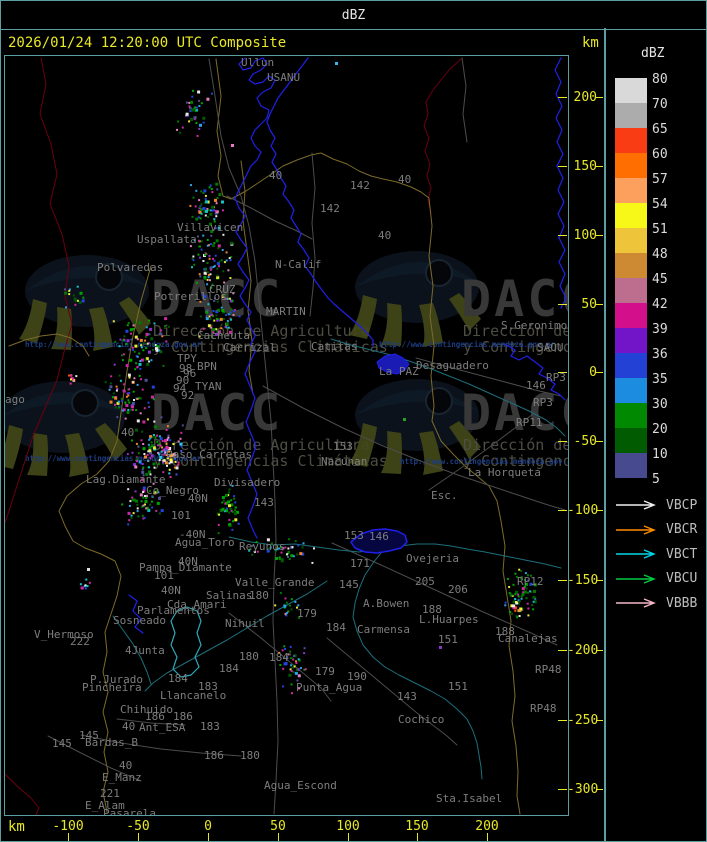 Image resolution: width=707 pixels, height=842 pixels. Describe the element at coordinates (129, 811) in the screenshot. I see `map-label: Pasarela` at that location.